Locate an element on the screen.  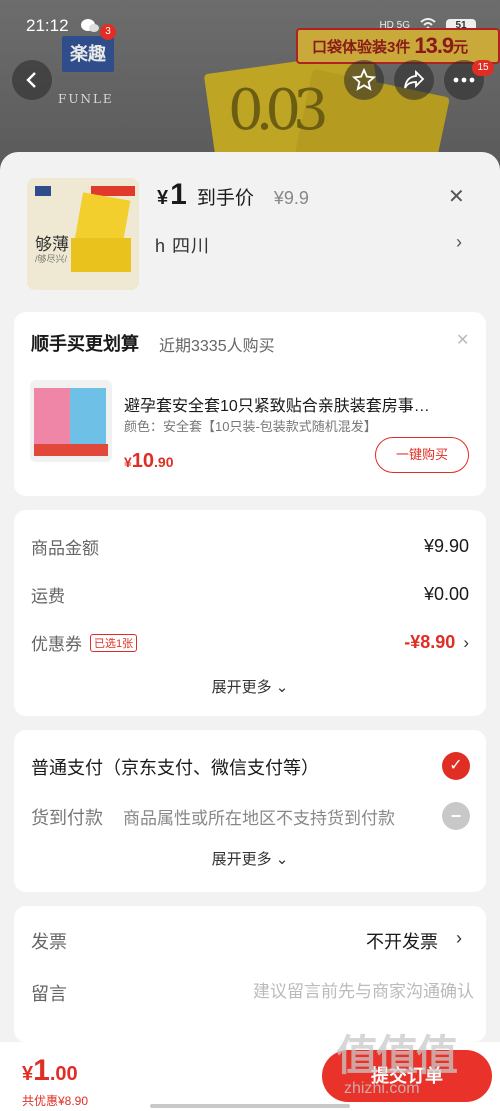
total-saving: 共优惠¥8.90 is located at coordinates (55, 1101).